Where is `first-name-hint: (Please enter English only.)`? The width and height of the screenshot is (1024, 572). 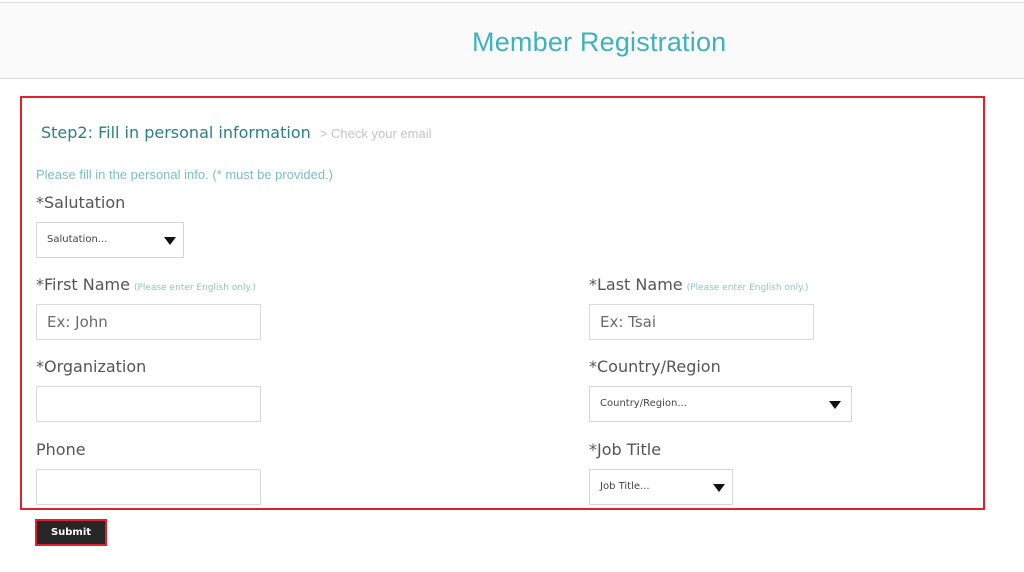
first-name-hint: (Please enter English only.) is located at coordinates (194, 288).